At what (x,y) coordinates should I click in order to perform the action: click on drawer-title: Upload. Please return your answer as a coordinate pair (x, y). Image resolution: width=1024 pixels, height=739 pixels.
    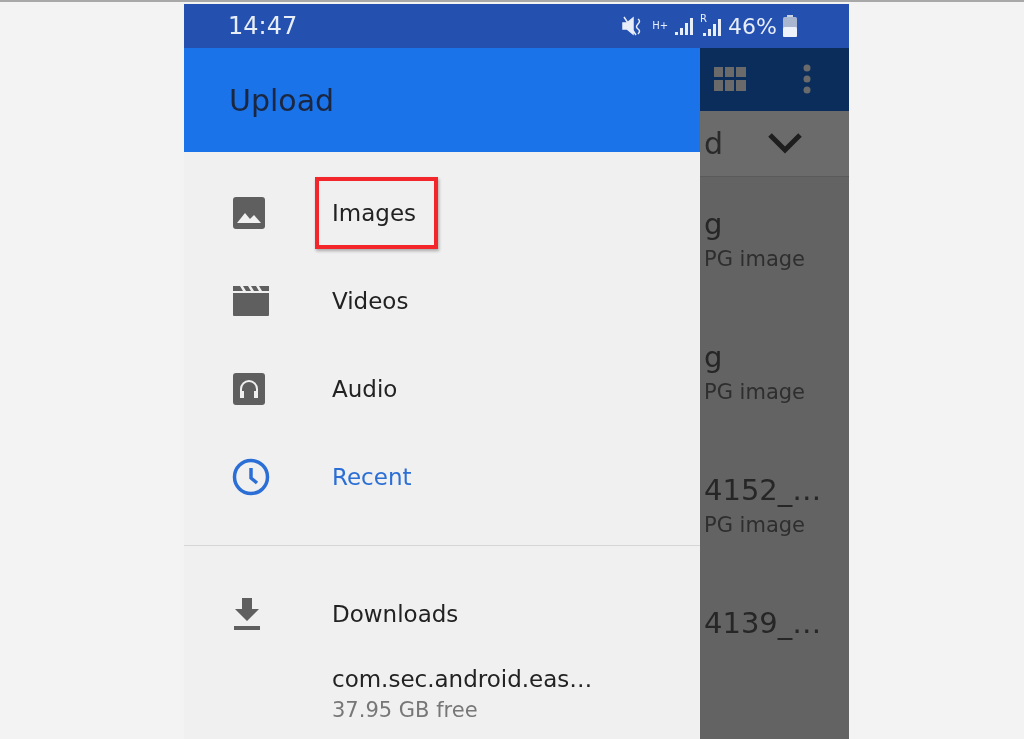
    Looking at the image, I should click on (282, 100).